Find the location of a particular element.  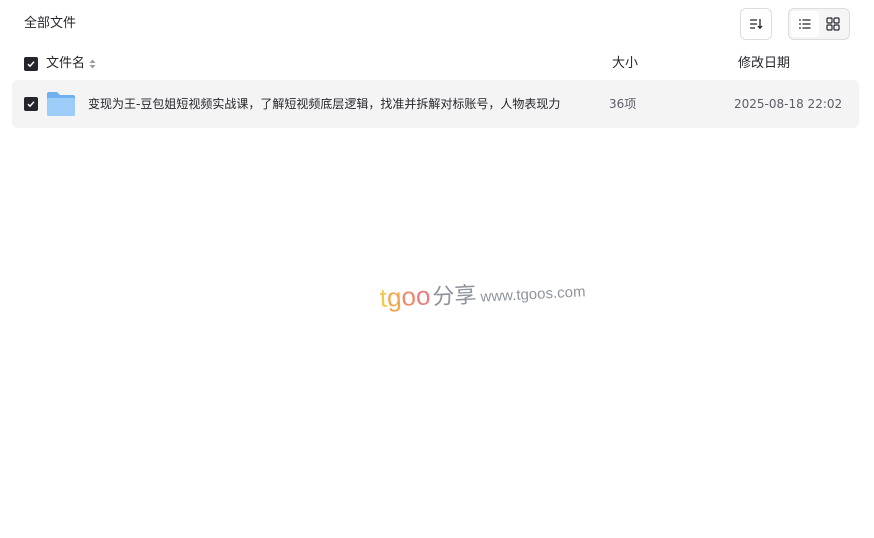

list-view-button is located at coordinates (805, 24).